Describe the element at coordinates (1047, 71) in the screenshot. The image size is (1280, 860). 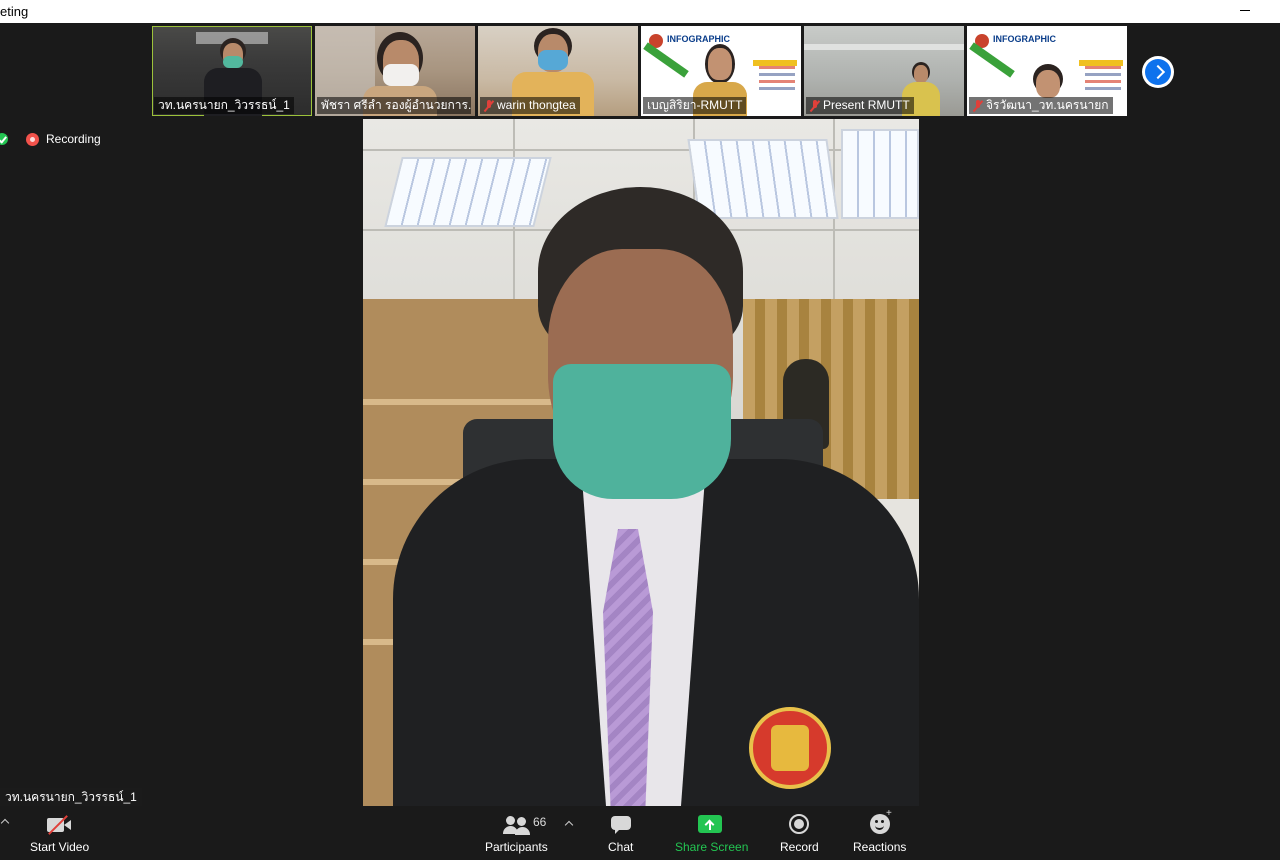
I see `participant-tile: INFOGRAPHIC จิรวัฒนา_วท.นครนายก` at that location.